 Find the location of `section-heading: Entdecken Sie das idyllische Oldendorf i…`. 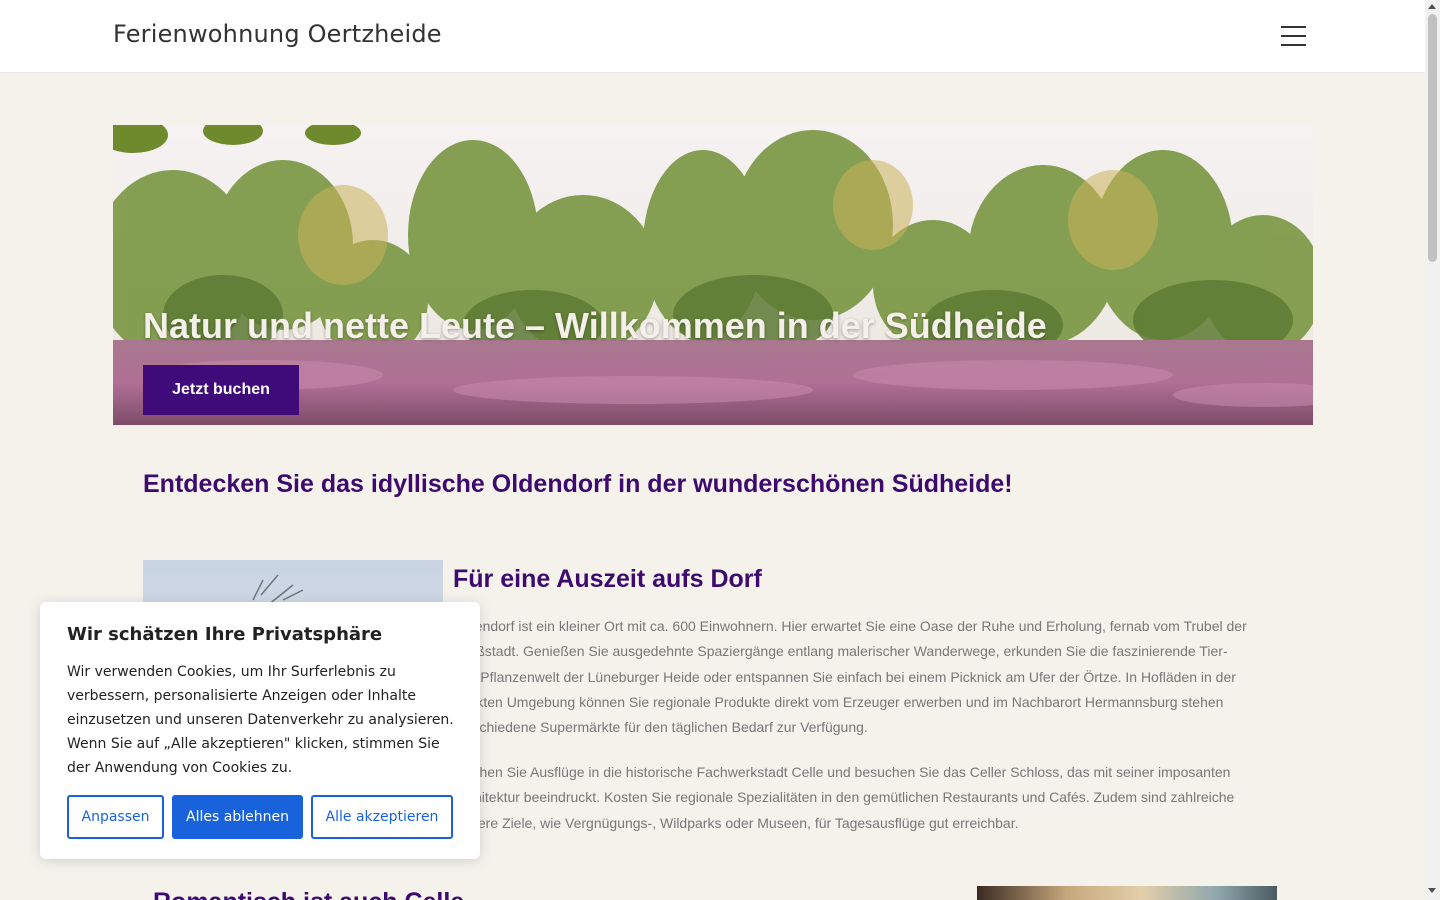

section-heading: Entdecken Sie das idyllische Oldendorf i… is located at coordinates (578, 484).